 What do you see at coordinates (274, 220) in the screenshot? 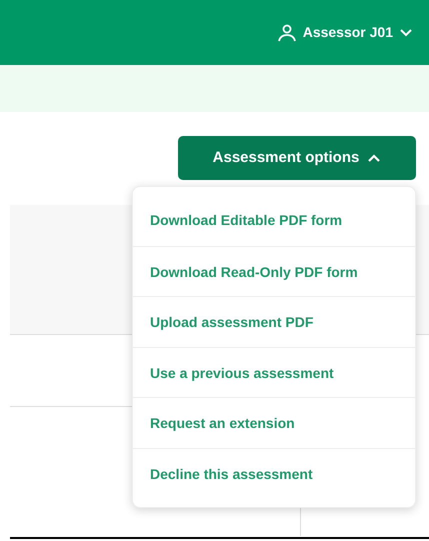
I see `menu-item: Download Editable PDF form` at bounding box center [274, 220].